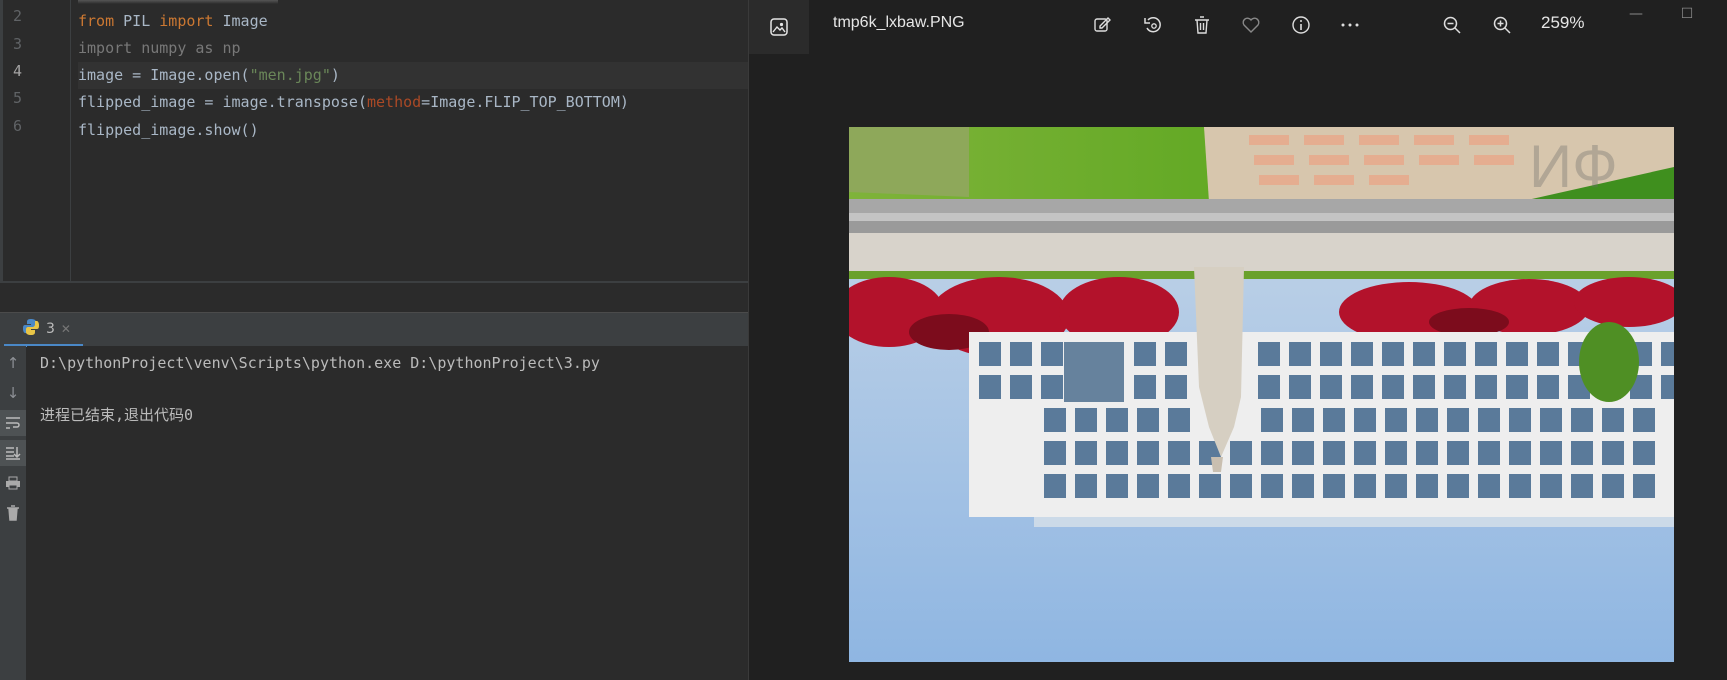 This screenshot has height=680, width=1727. I want to click on code-line-current: image = Image.open("men.jpg"), so click(413, 75).